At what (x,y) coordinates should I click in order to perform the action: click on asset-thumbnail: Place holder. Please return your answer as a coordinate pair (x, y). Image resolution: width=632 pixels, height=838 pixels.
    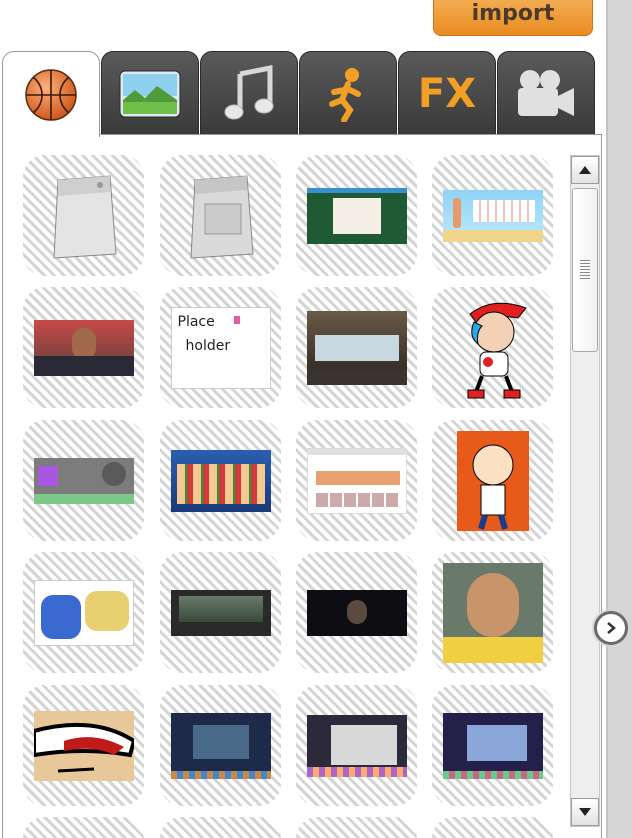
    Looking at the image, I should click on (220, 347).